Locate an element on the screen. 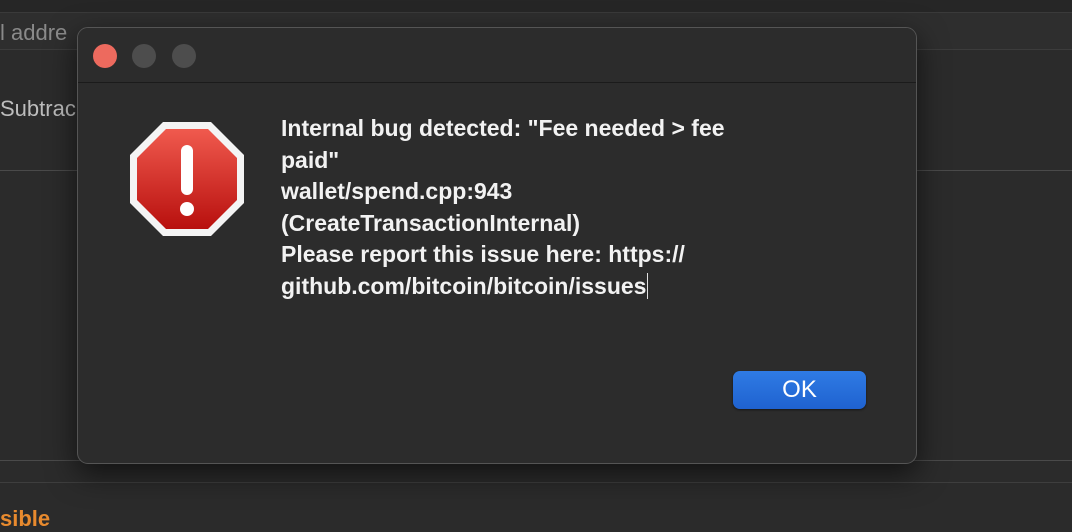  message-line: (CreateTransactionInternal) is located at coordinates (431, 222).